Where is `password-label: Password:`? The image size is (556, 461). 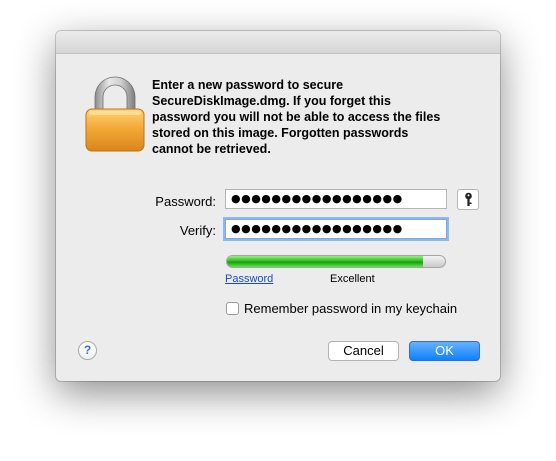 password-label: Password: is located at coordinates (185, 201).